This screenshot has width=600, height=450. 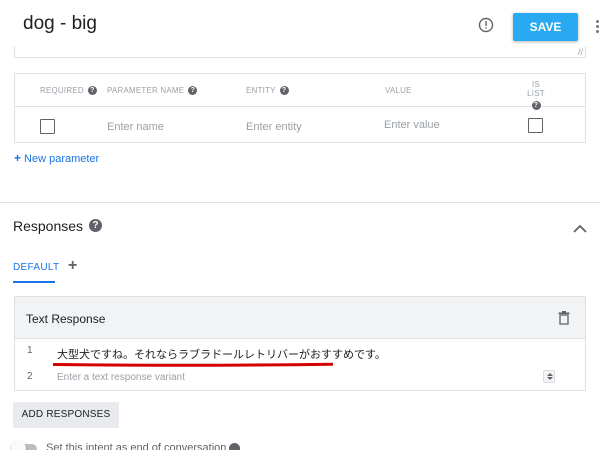 What do you see at coordinates (18, 158) in the screenshot?
I see `plus-icon: +` at bounding box center [18, 158].